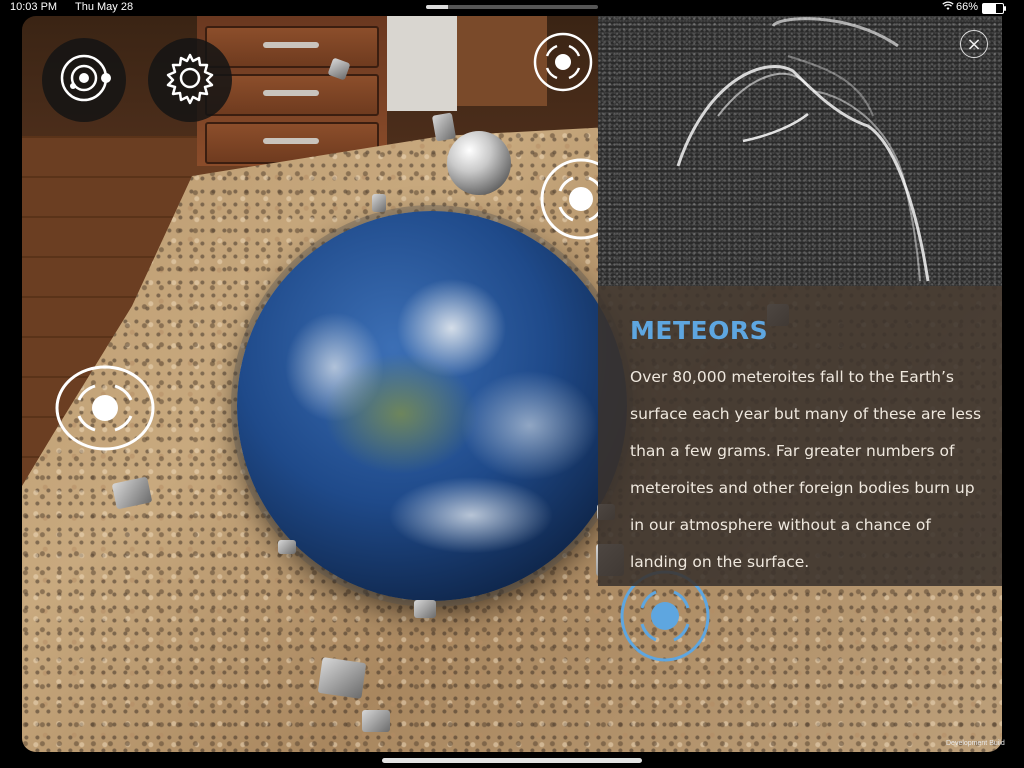 The height and width of the screenshot is (768, 1024). What do you see at coordinates (994, 8) in the screenshot?
I see `battery-icon` at bounding box center [994, 8].